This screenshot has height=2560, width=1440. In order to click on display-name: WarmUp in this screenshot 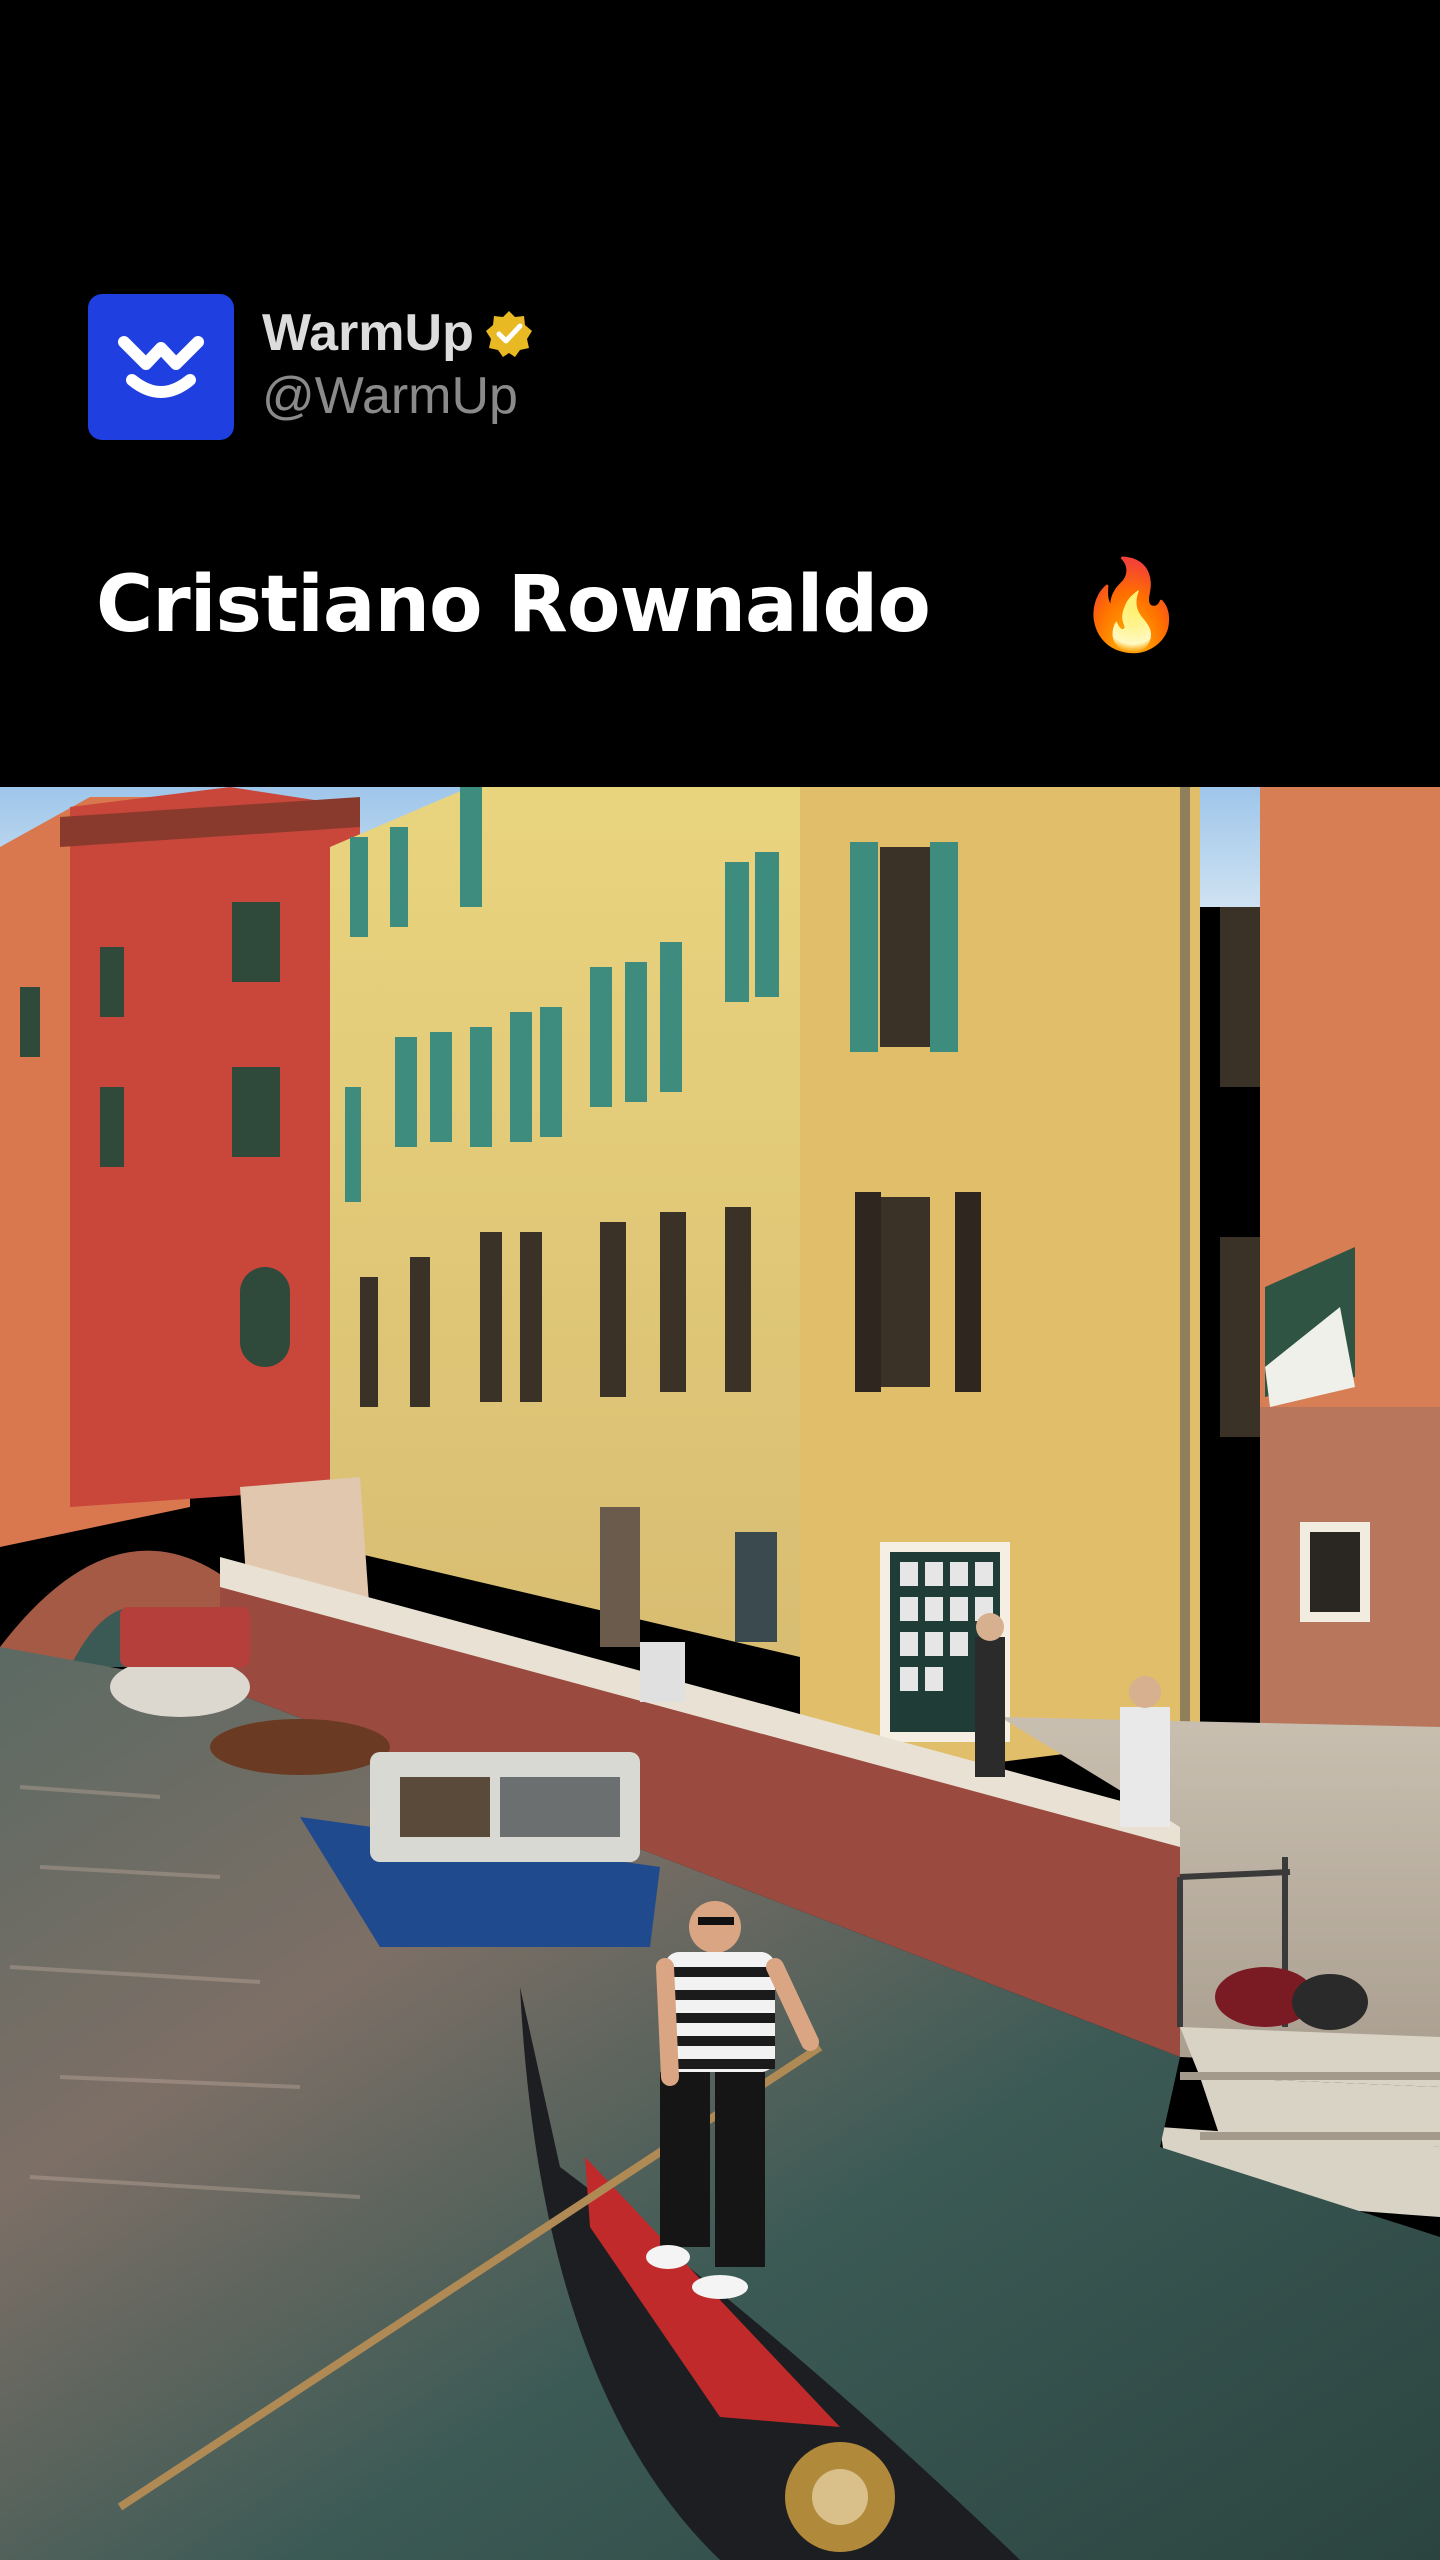, I will do `click(368, 333)`.